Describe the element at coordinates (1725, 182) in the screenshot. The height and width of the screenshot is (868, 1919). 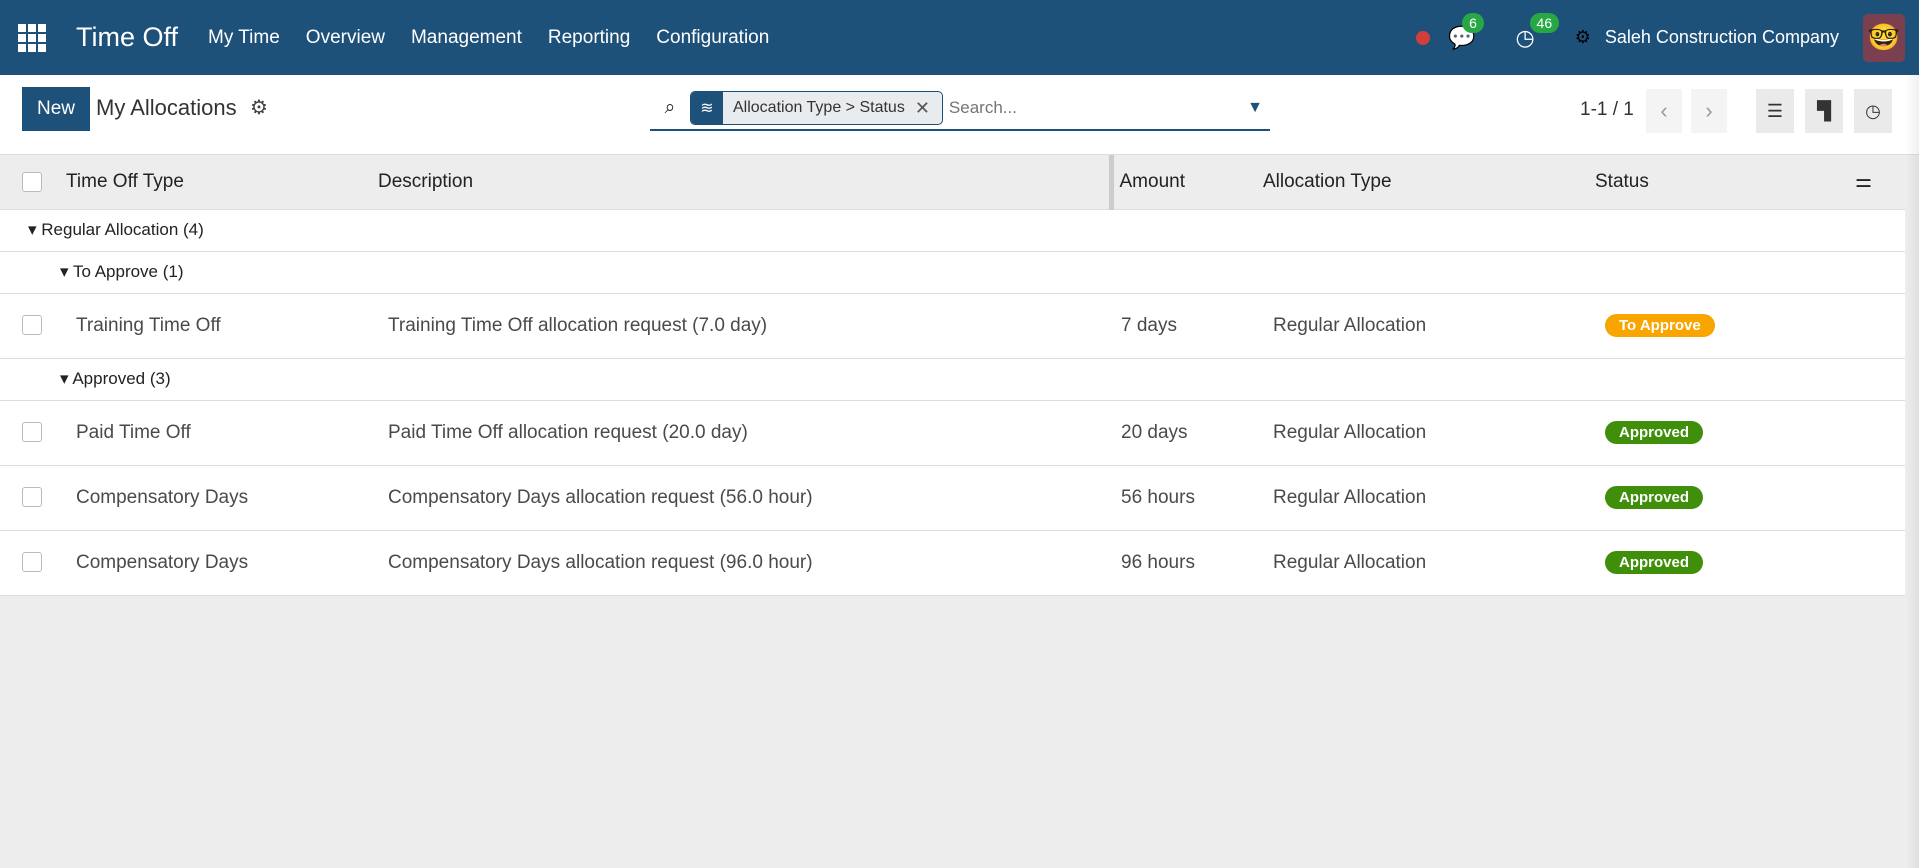
I see `column-status: Status` at that location.